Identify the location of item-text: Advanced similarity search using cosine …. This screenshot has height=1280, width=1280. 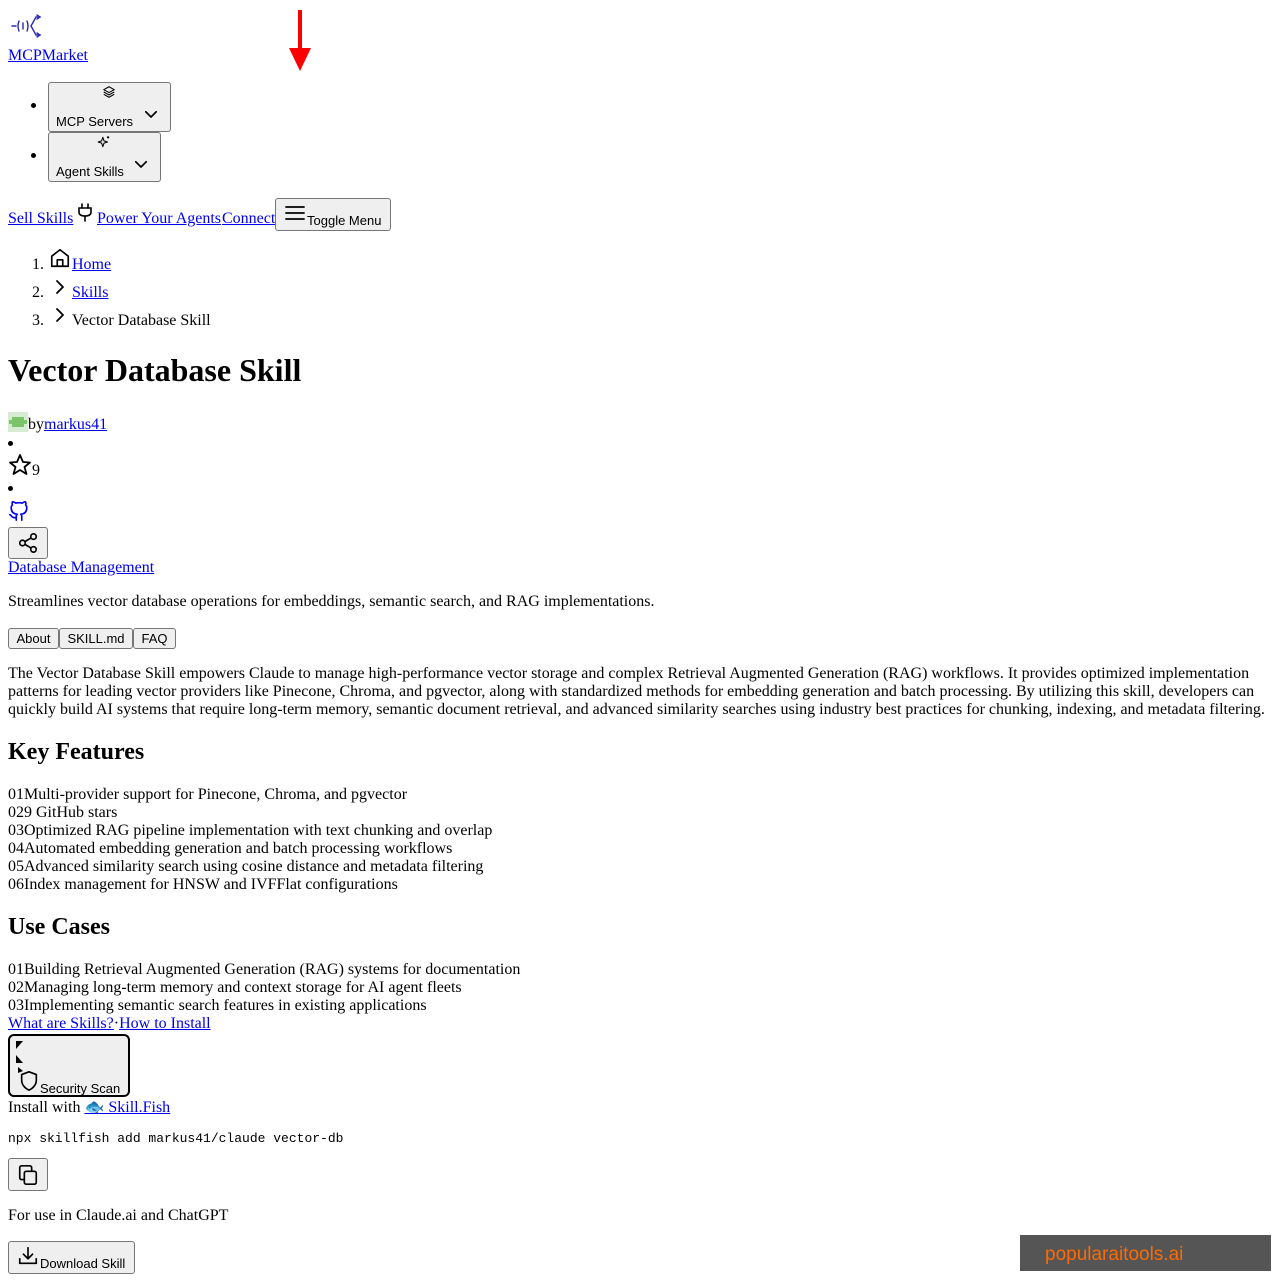
(254, 866).